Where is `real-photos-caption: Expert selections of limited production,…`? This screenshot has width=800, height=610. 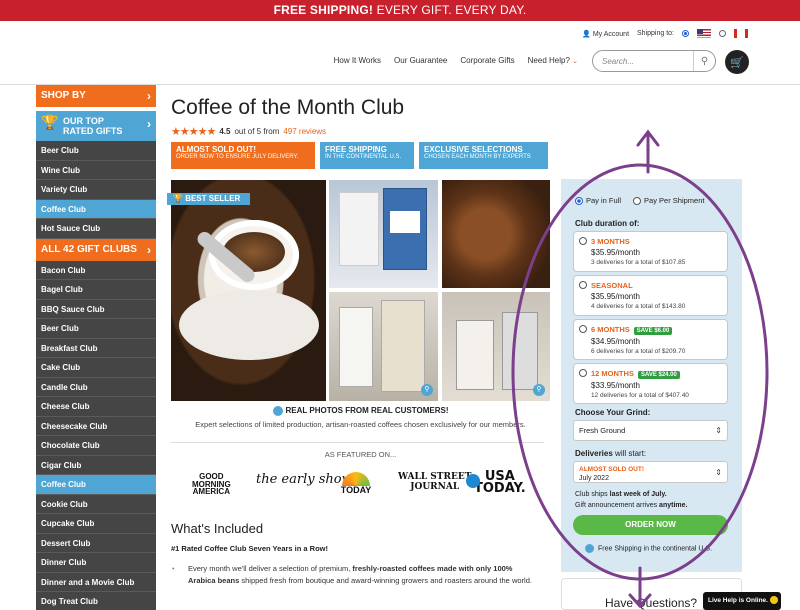
real-photos-caption: Expert selections of limited production,… is located at coordinates (360, 424).